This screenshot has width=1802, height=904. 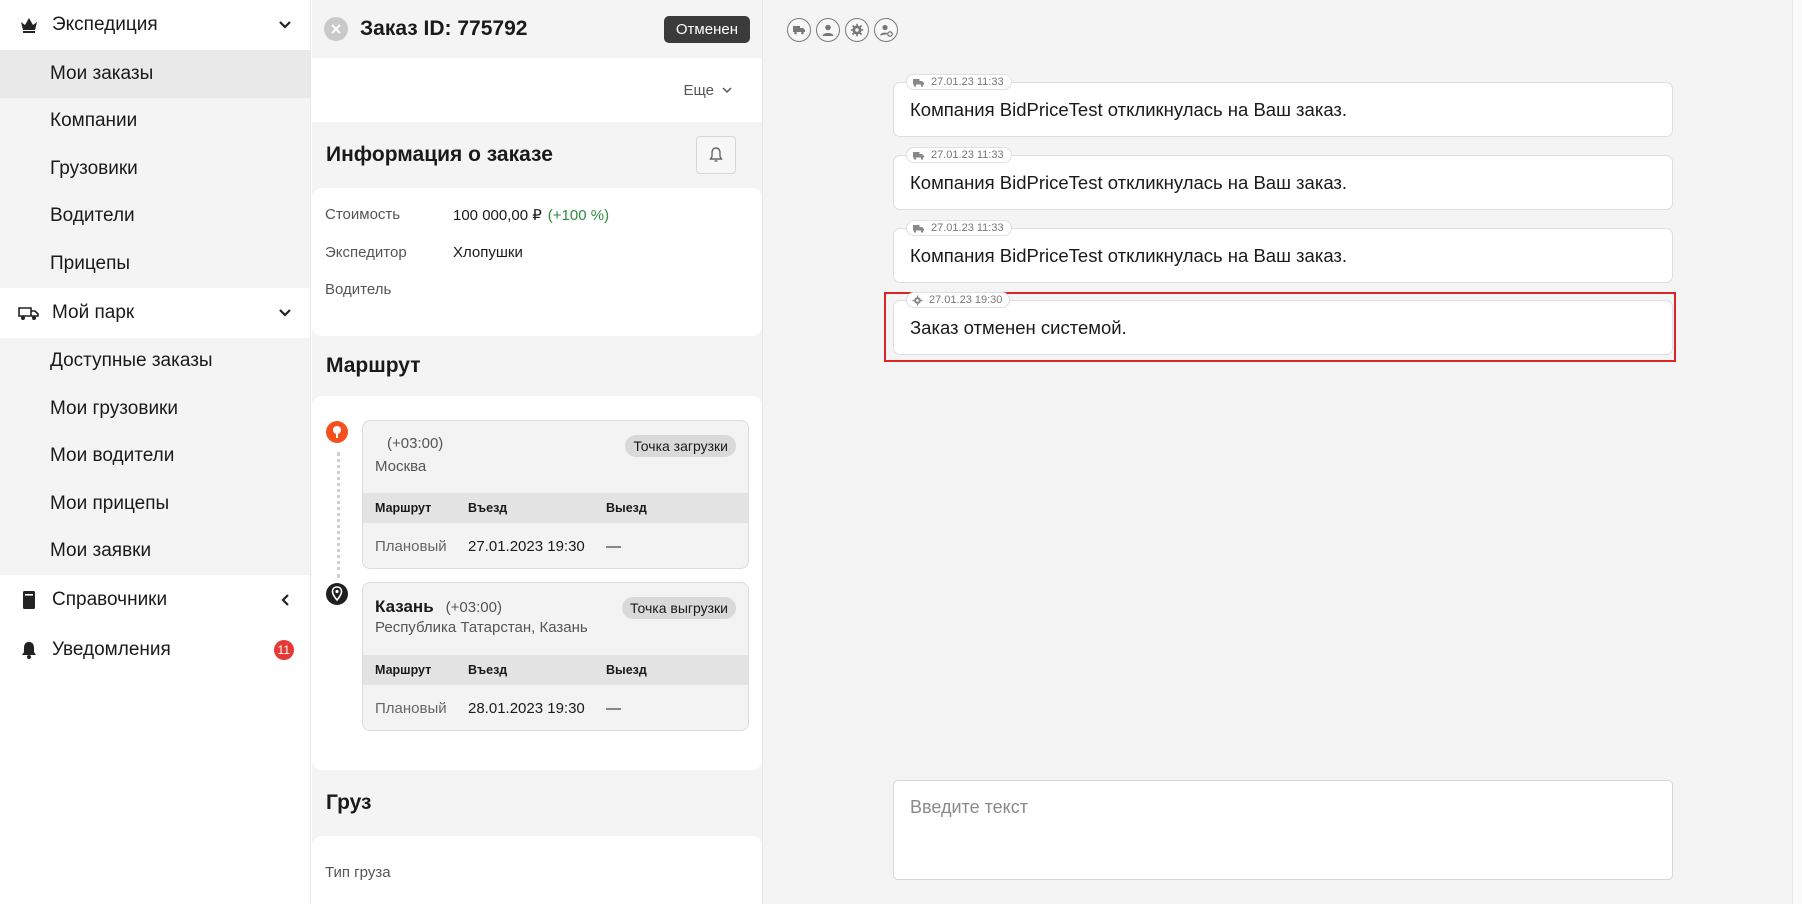 I want to click on bell-icon, so click(x=29, y=650).